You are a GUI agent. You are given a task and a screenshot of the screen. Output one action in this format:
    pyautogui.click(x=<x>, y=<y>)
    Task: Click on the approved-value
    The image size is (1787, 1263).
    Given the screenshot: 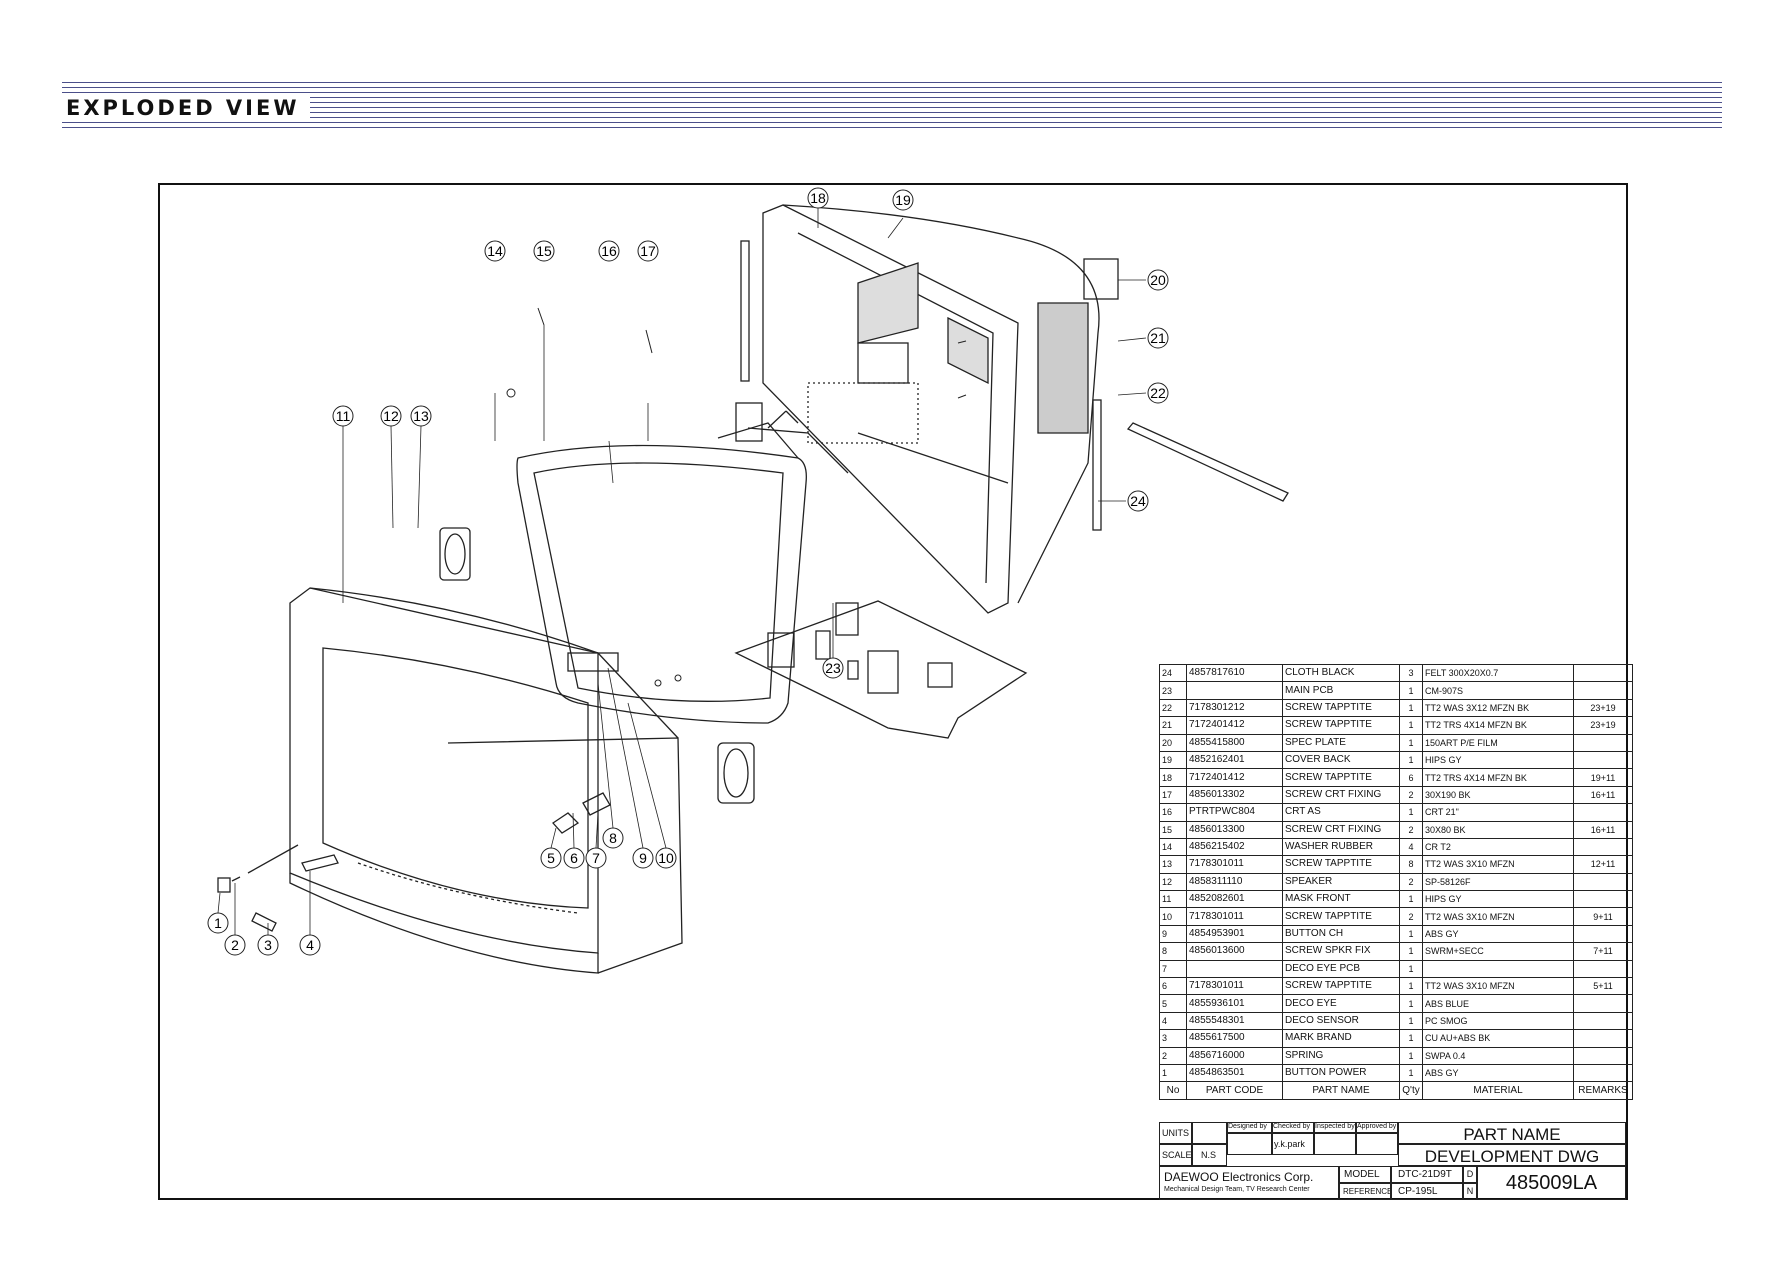 What is the action you would take?
    pyautogui.click(x=1377, y=1144)
    